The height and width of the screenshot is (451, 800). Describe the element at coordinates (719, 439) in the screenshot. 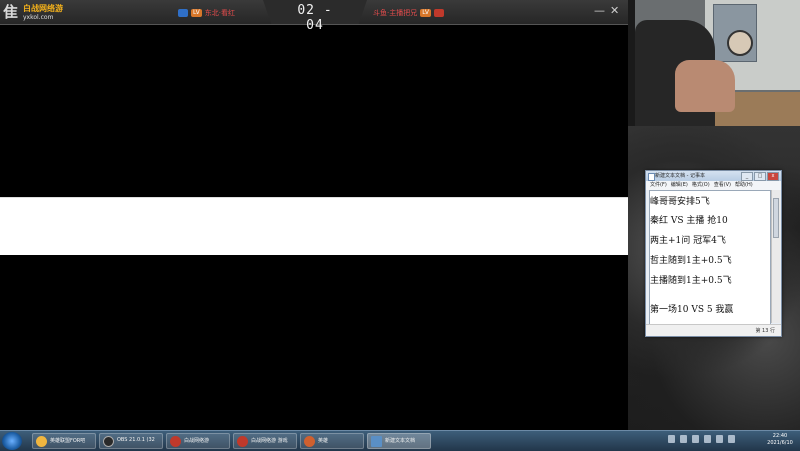

I see `volume-icon` at that location.